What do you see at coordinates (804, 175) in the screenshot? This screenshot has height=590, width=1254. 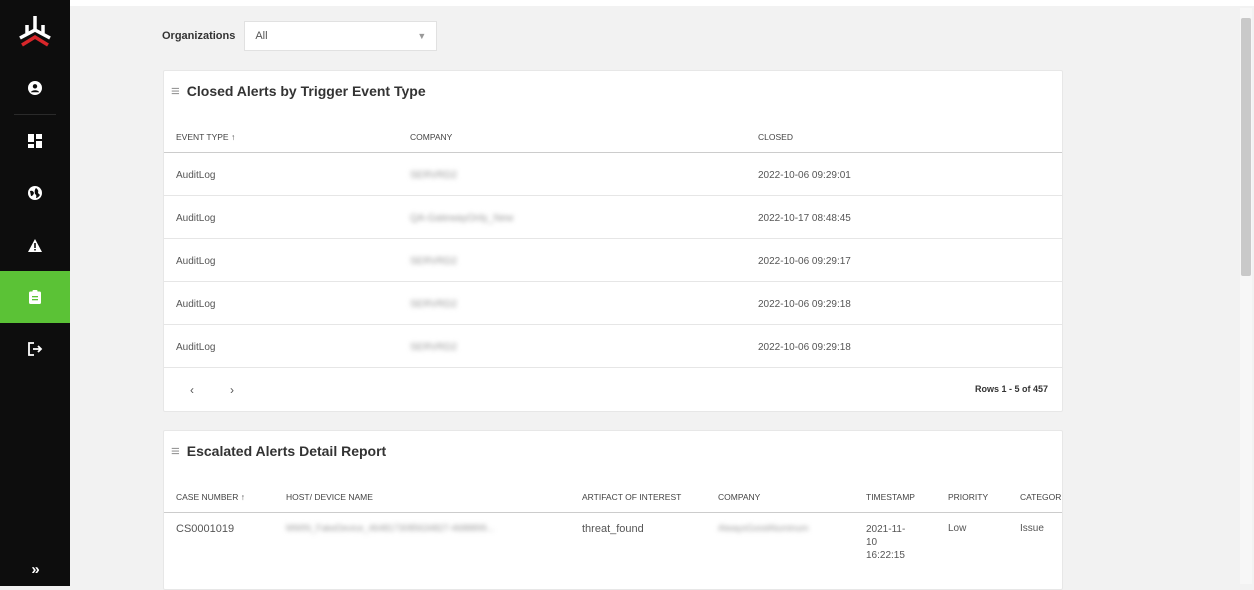 I see `cell-closed: 2022-10-06 09:29:01` at bounding box center [804, 175].